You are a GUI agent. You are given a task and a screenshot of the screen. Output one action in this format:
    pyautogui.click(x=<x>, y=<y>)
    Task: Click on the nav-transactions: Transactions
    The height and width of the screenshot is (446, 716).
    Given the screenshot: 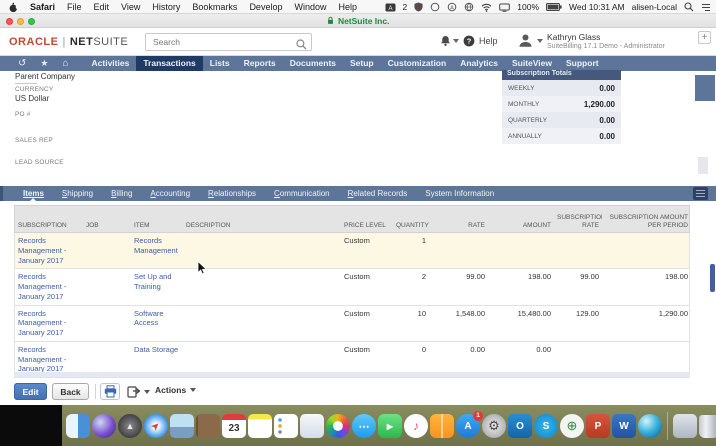 What is the action you would take?
    pyautogui.click(x=169, y=63)
    